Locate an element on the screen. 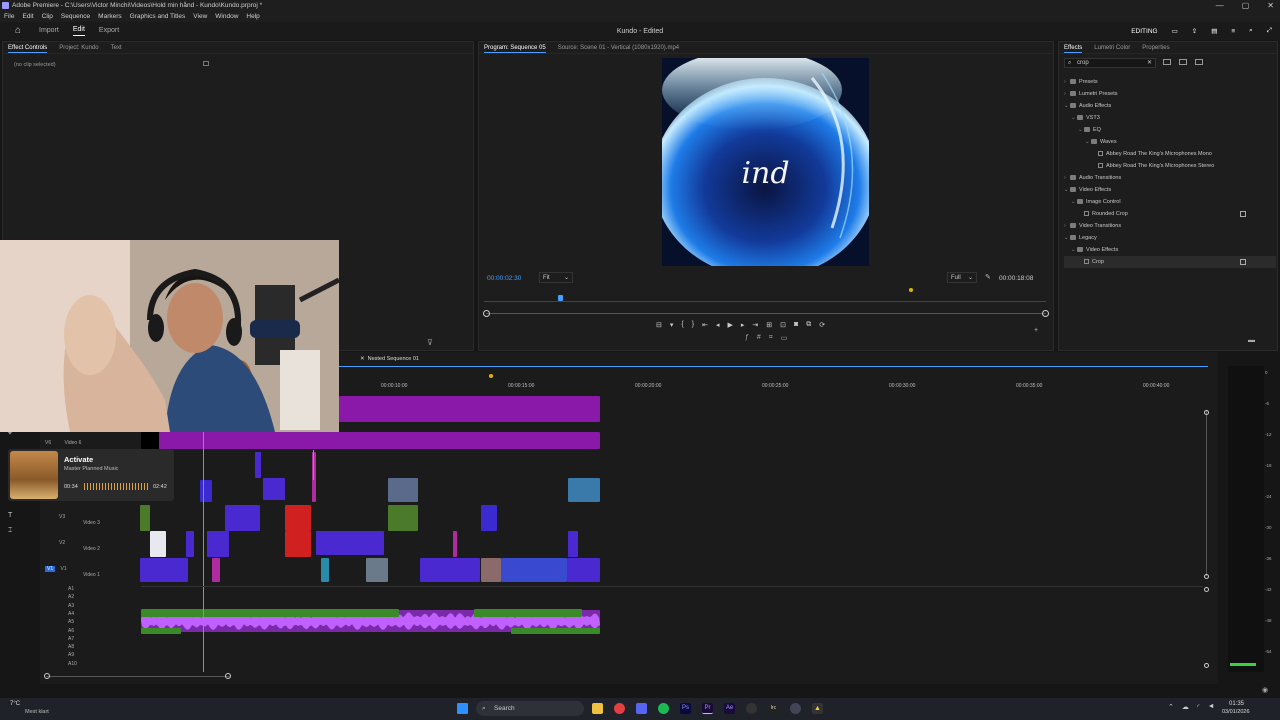 The width and height of the screenshot is (1280, 720). quality-select: Full ⌄ is located at coordinates (962, 277).